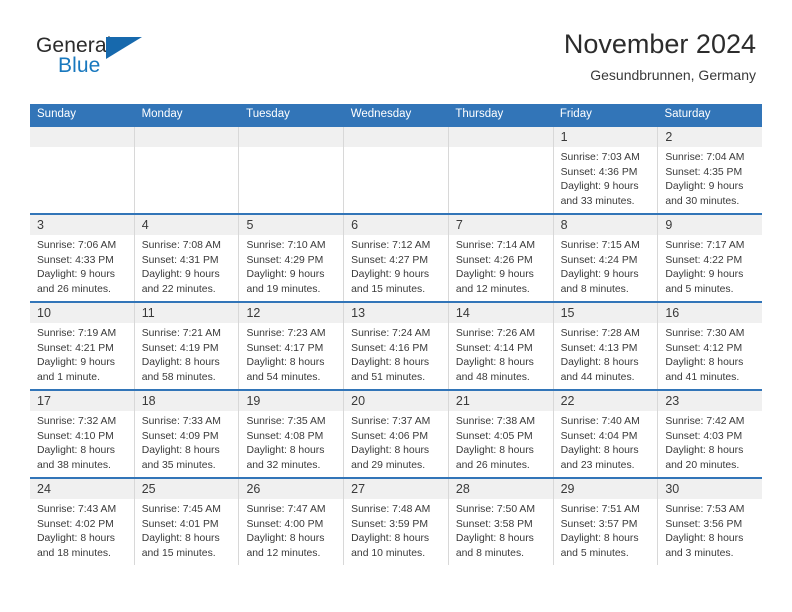 This screenshot has height=612, width=792. What do you see at coordinates (358, 401) in the screenshot?
I see `day-number: 20` at bounding box center [358, 401].